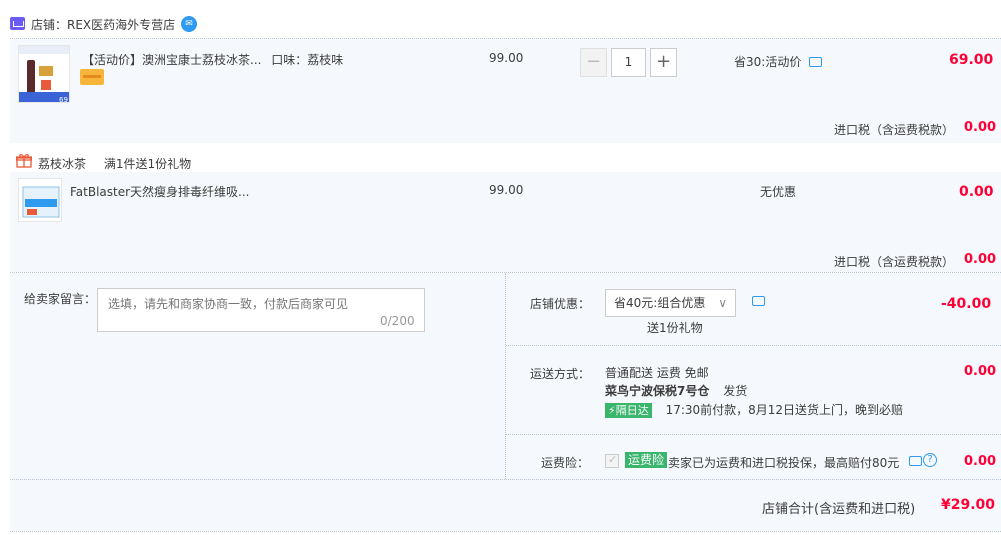 This screenshot has height=535, width=1001. Describe the element at coordinates (894, 130) in the screenshot. I see `item-1-tax-label: 进口税（含运费税款）` at that location.